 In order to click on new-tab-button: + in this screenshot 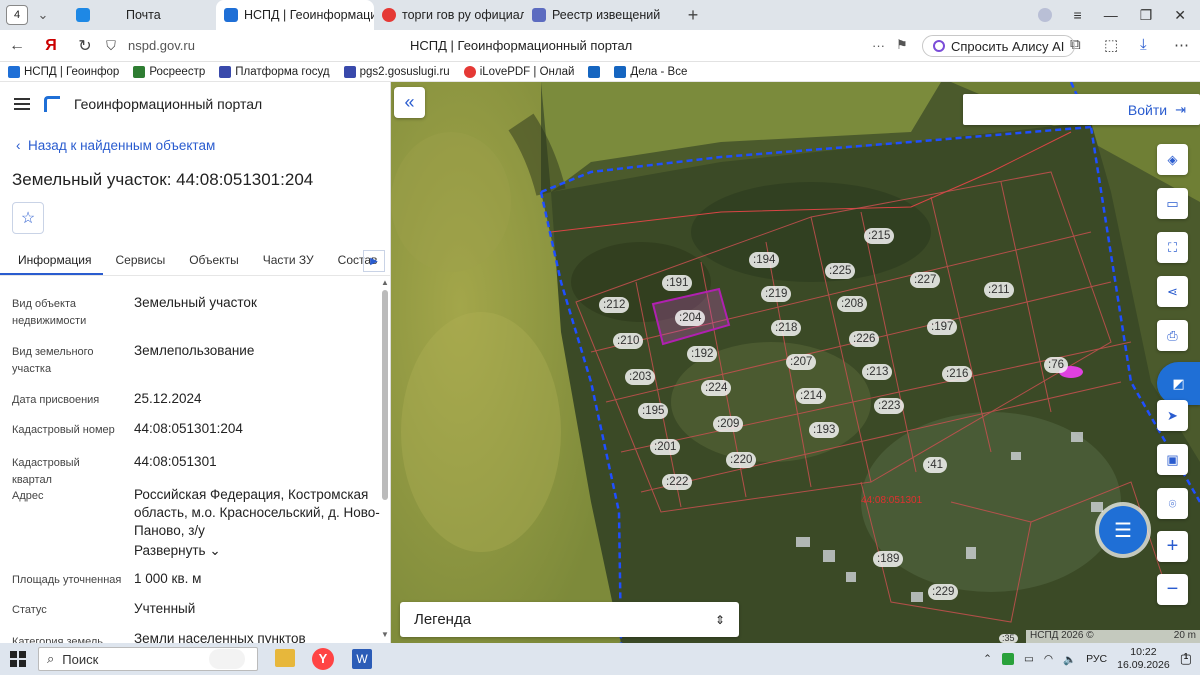, I will do `click(693, 15)`.